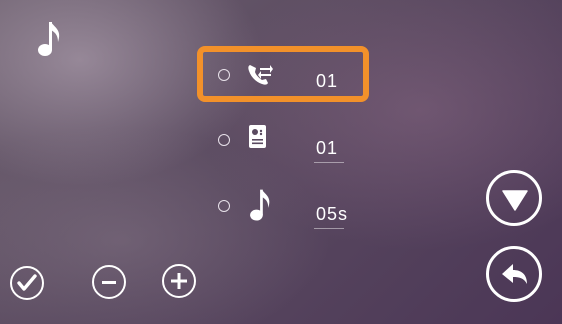 This screenshot has width=562, height=324. I want to click on decrease-button, so click(109, 282).